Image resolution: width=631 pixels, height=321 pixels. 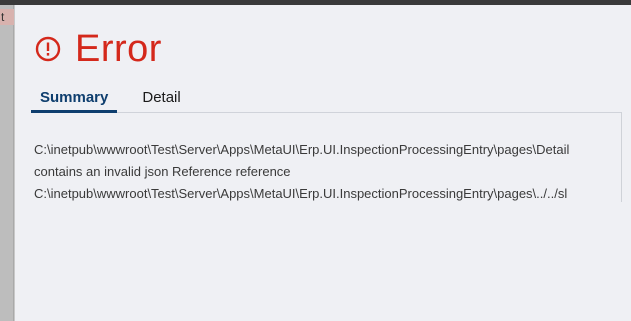 What do you see at coordinates (74, 99) in the screenshot?
I see `tab-summary: Summary` at bounding box center [74, 99].